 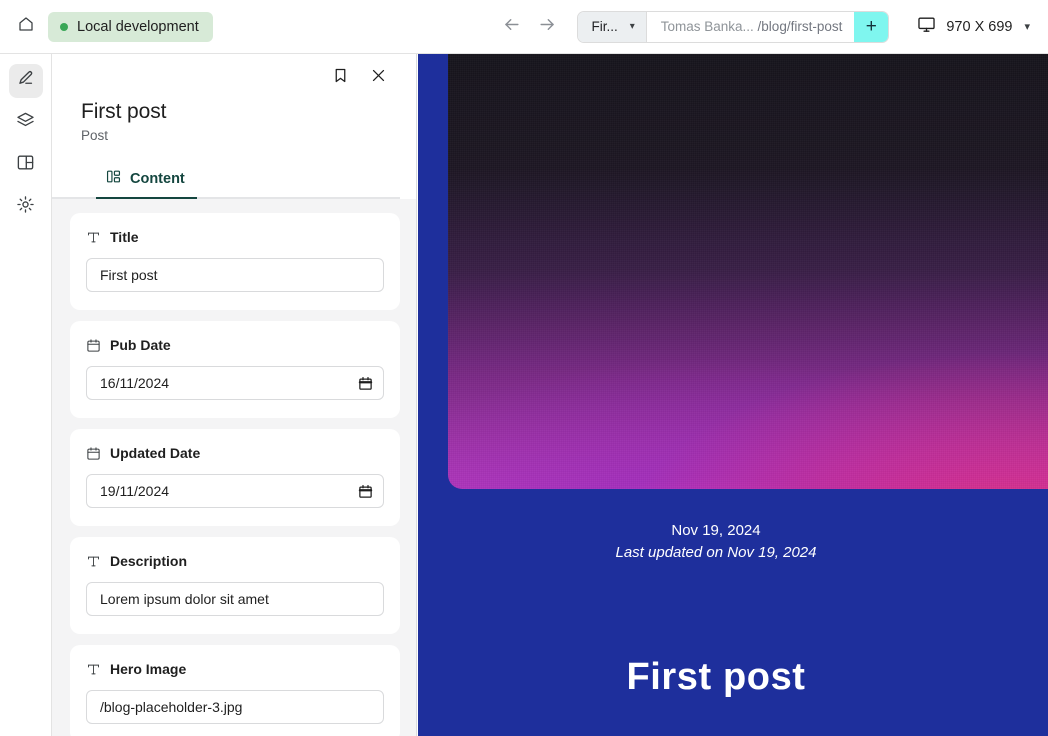 I want to click on pub-date-input: 16/11/2024, so click(x=235, y=383).